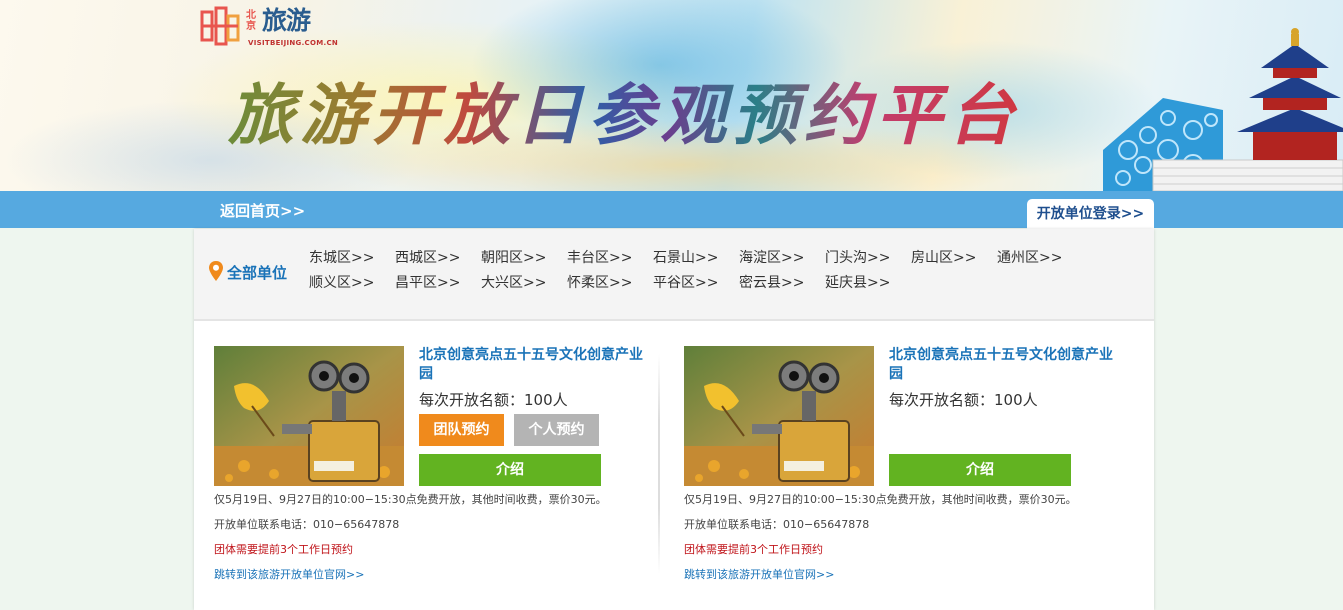 This screenshot has height=610, width=1343. What do you see at coordinates (286, 20) in the screenshot?
I see `logo-text-big: 旅游` at bounding box center [286, 20].